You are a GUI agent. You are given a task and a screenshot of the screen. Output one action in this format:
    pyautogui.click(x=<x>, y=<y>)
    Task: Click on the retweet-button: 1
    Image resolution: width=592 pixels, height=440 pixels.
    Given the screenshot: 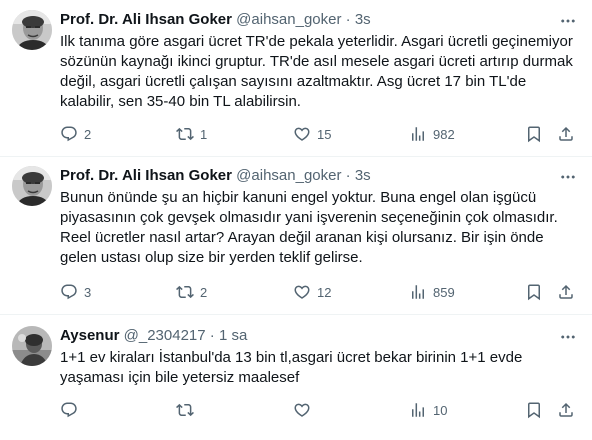 What is the action you would take?
    pyautogui.click(x=191, y=134)
    